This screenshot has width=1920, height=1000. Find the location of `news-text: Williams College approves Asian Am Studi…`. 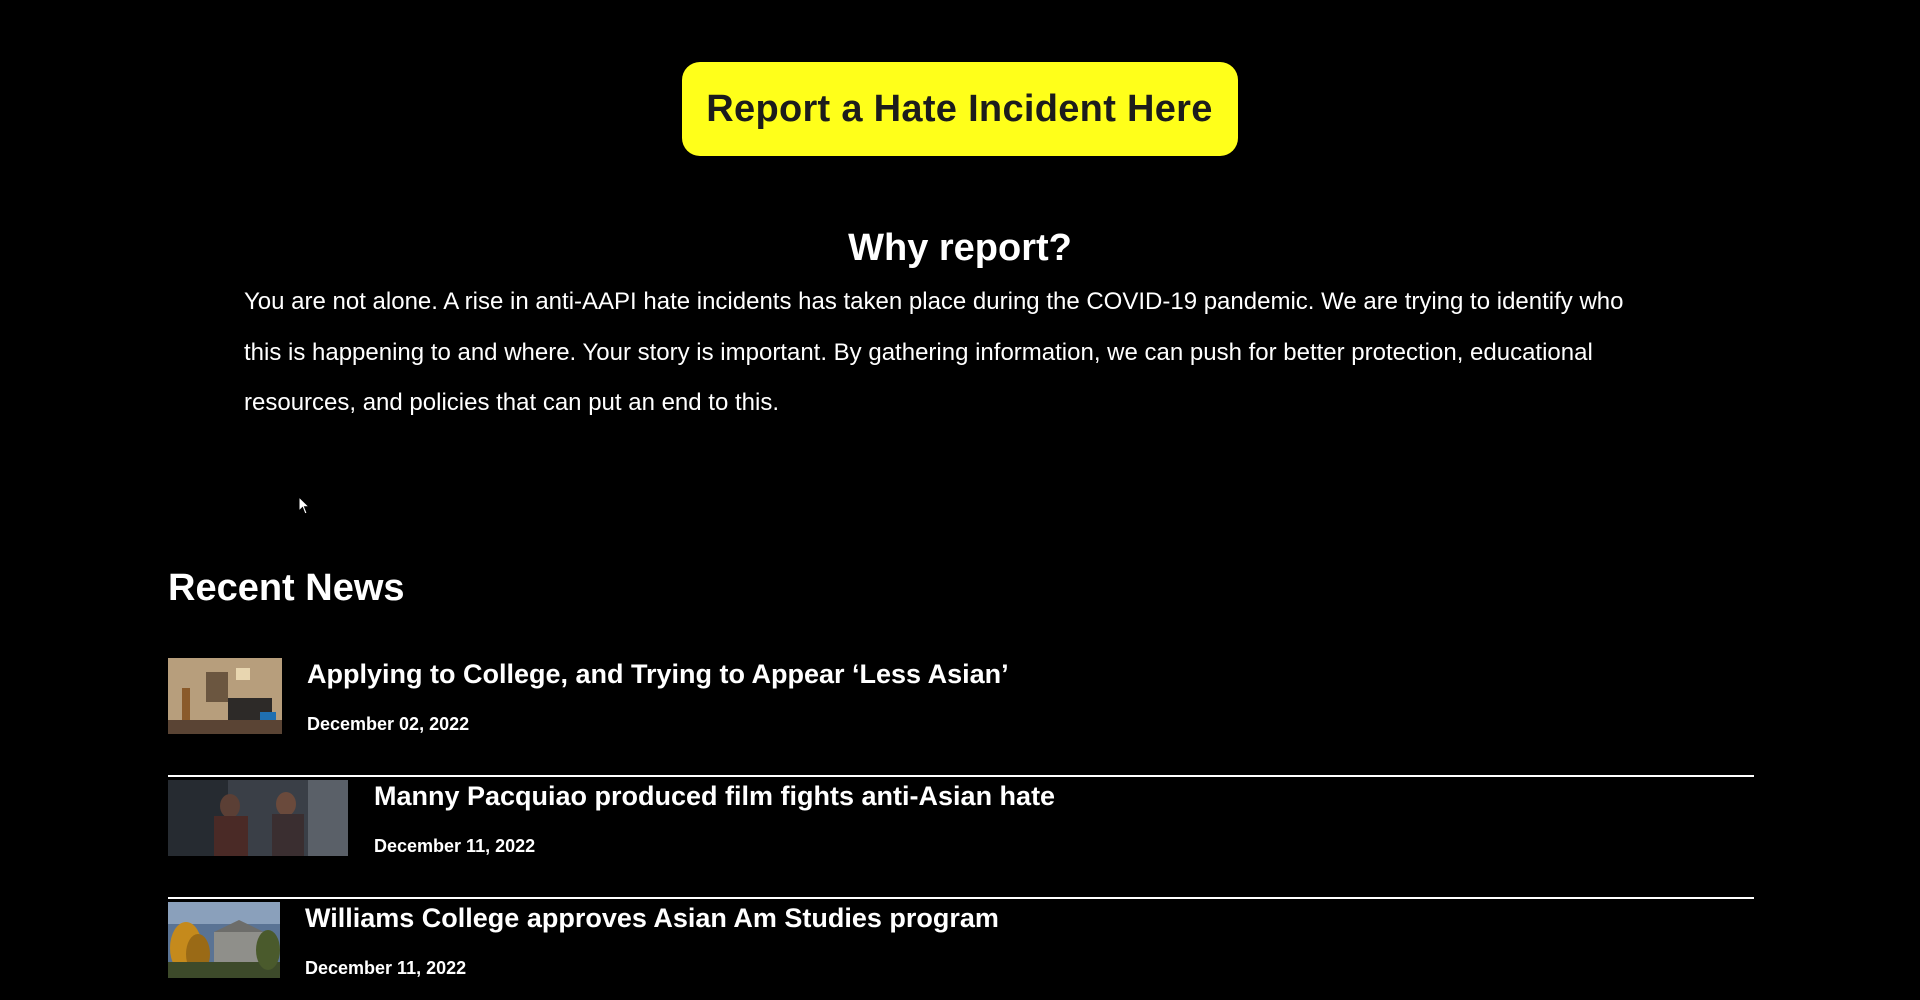

news-text: Williams College approves Asian Am Studi… is located at coordinates (652, 939).